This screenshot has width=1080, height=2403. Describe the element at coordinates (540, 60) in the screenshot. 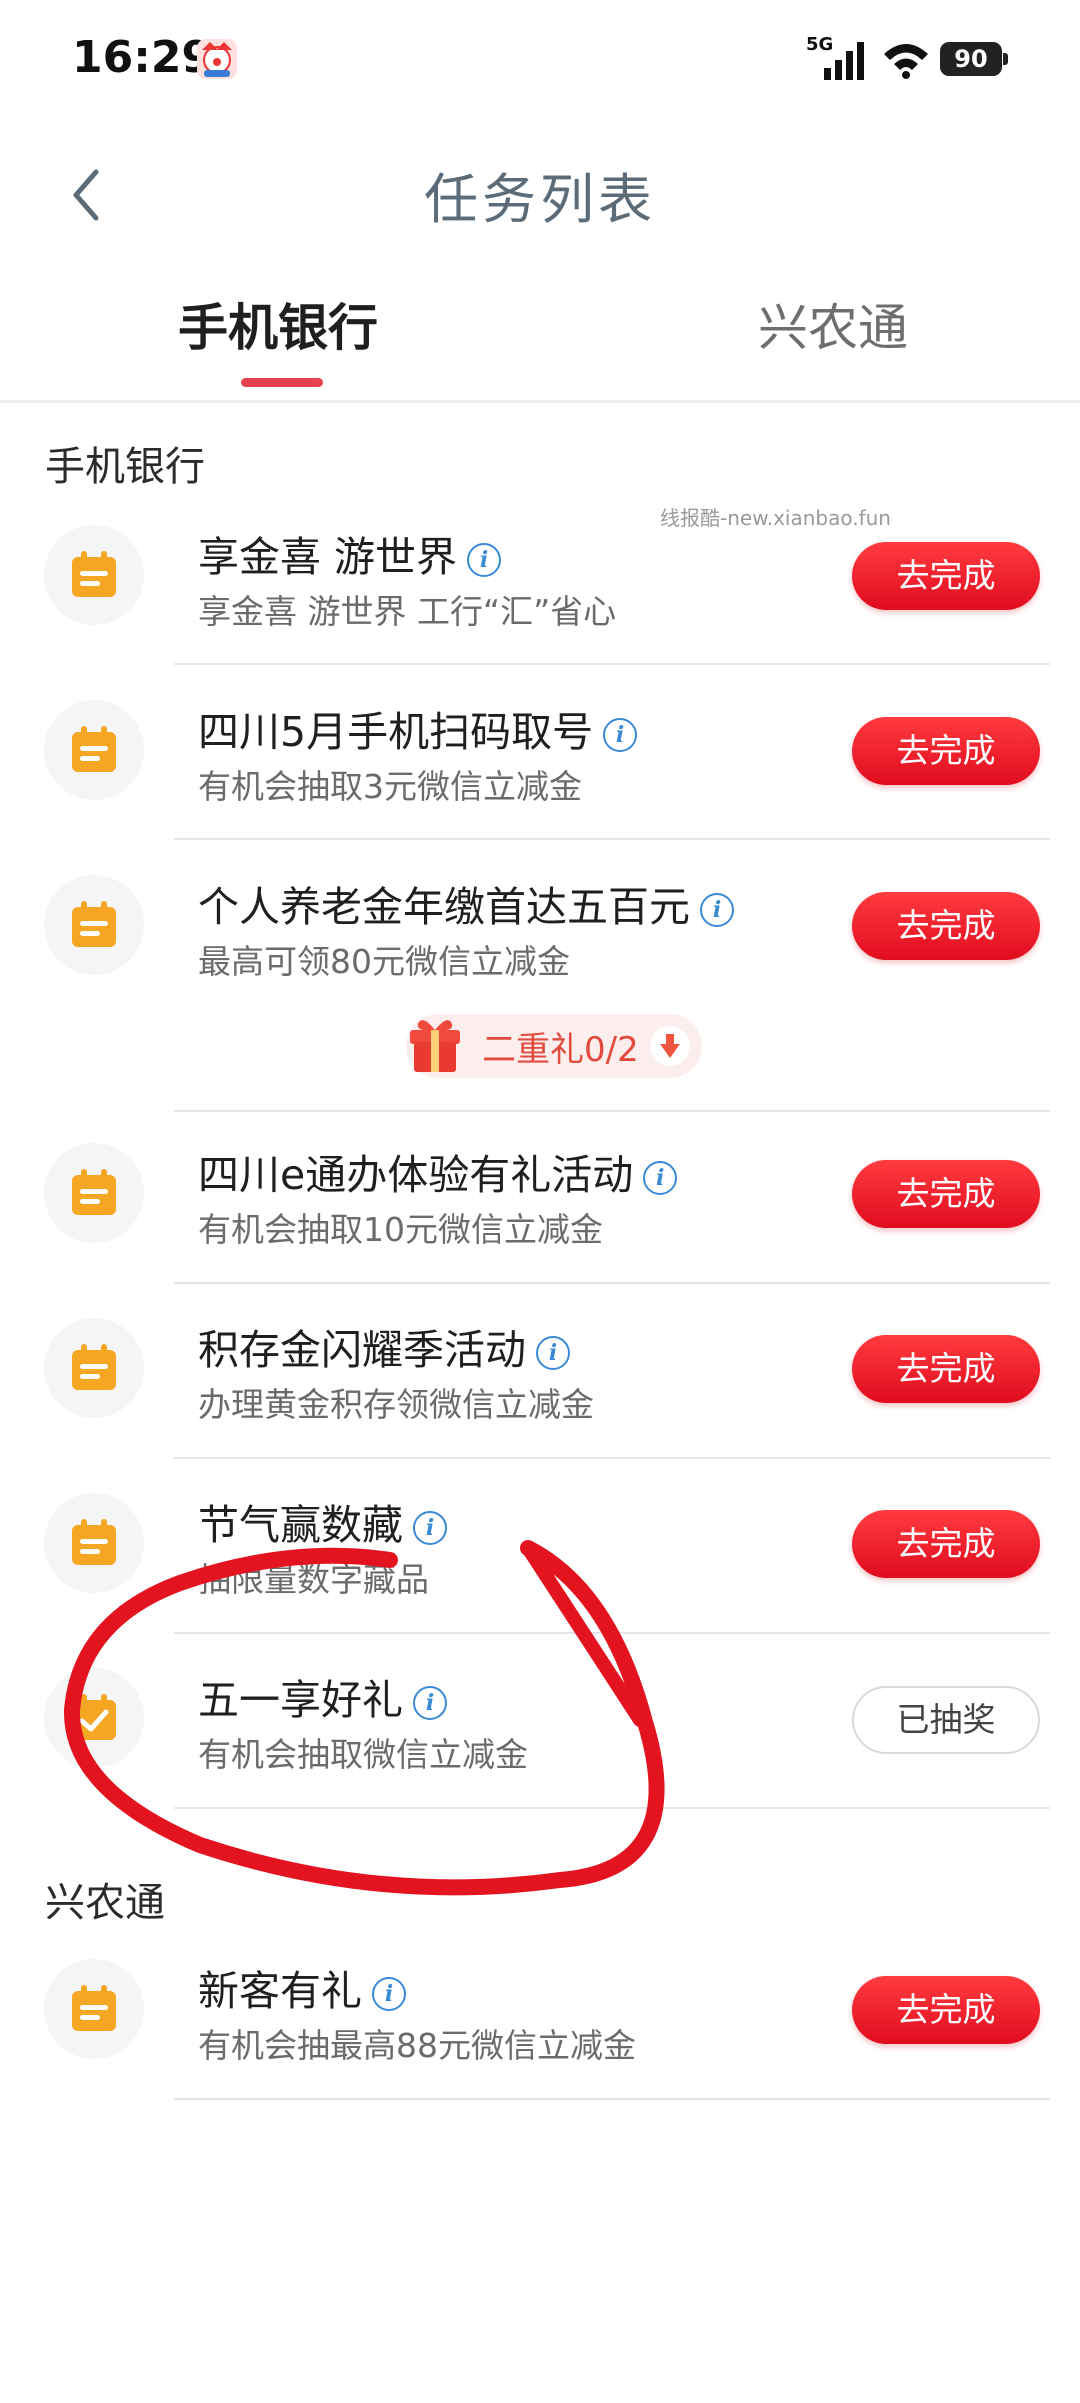

I see `status-bar: 16:29 5G 90` at that location.